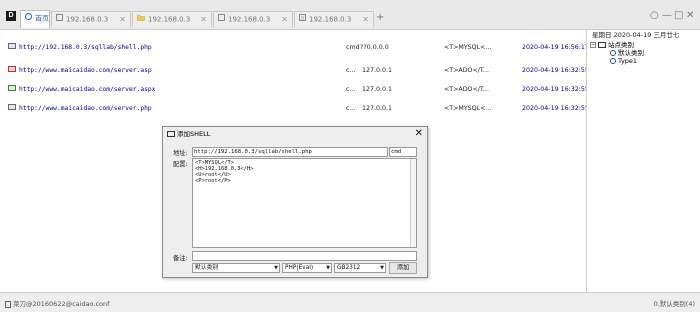  Describe the element at coordinates (173, 48) in the screenshot. I see `shell-url: http://192.168.0.3/sqllab/shell.php` at that location.